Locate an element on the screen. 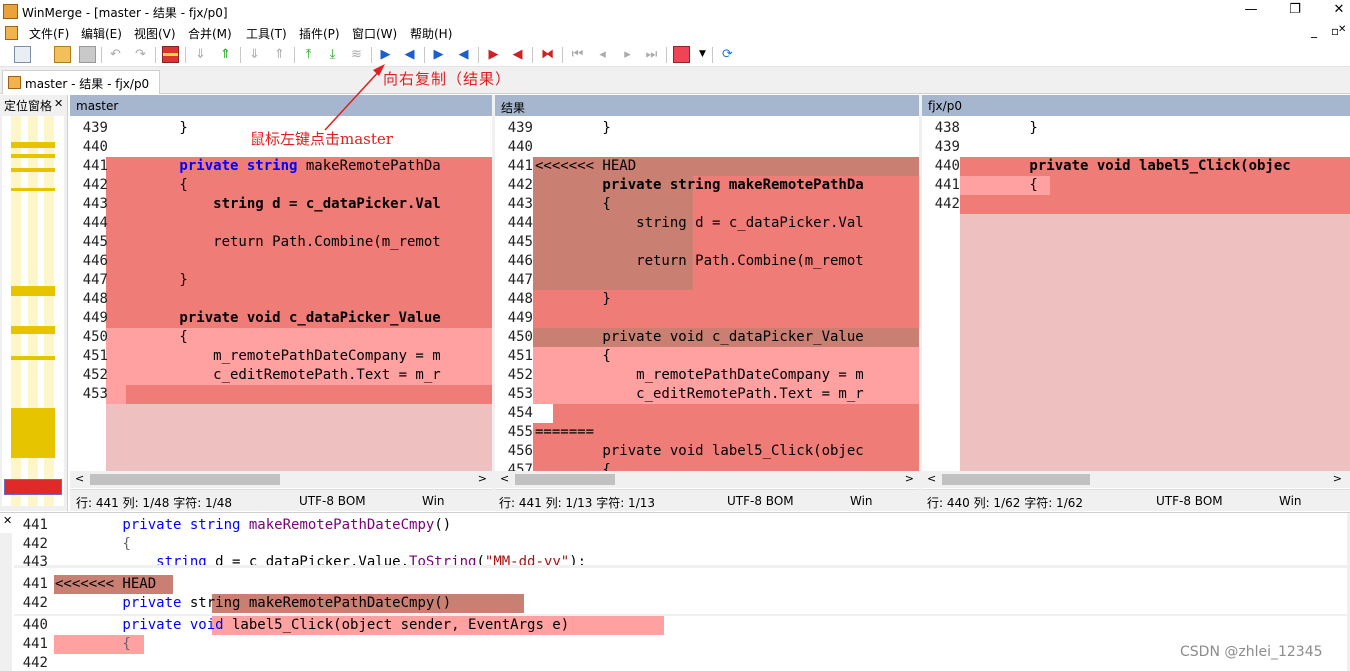 Image resolution: width=1350 pixels, height=671 pixels. refresh-icon: ⟳ is located at coordinates (727, 54).